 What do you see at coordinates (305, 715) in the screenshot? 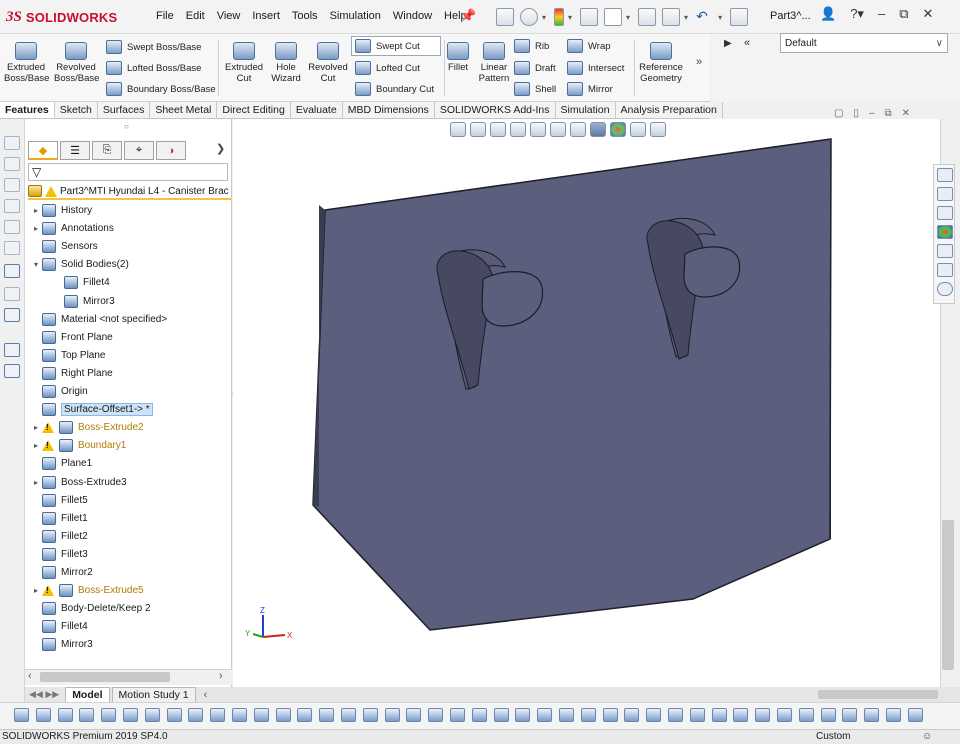
I see `trim-icon` at bounding box center [305, 715].